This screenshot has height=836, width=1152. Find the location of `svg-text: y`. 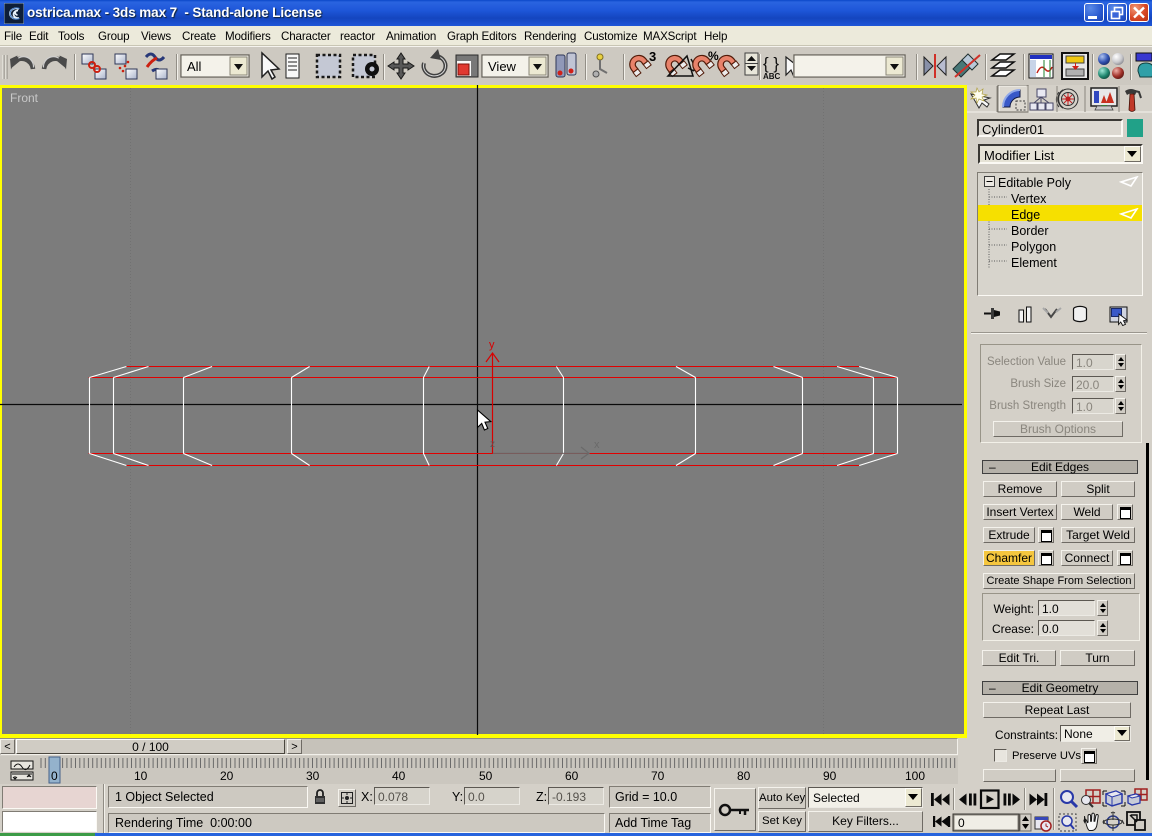

svg-text: y is located at coordinates (492, 345).